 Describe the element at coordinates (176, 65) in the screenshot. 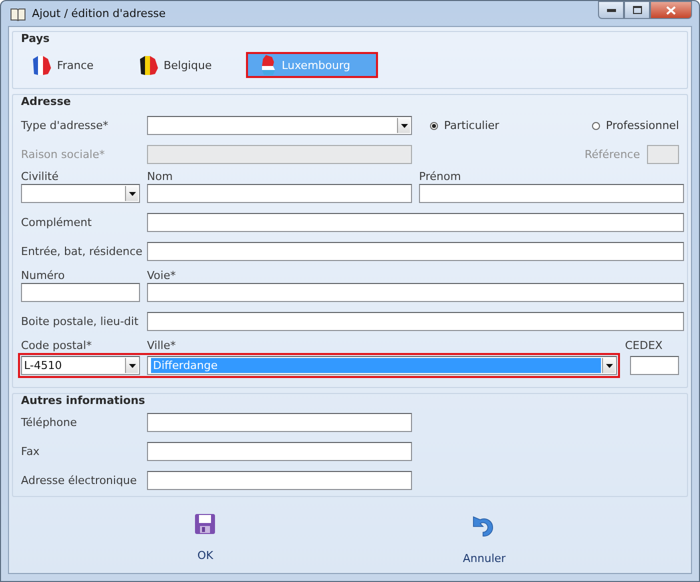

I see `country-tab: Belgique` at that location.